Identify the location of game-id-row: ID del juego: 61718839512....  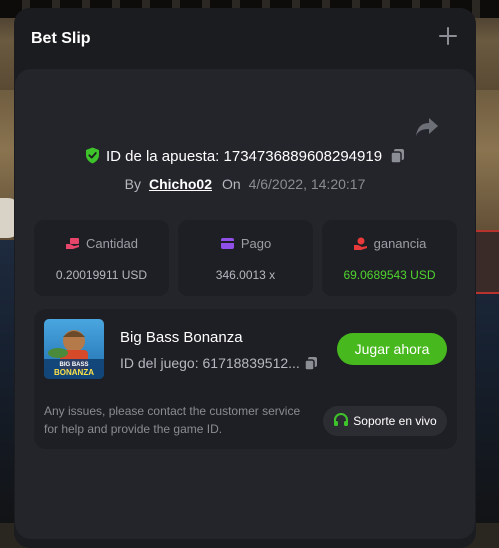
(218, 363).